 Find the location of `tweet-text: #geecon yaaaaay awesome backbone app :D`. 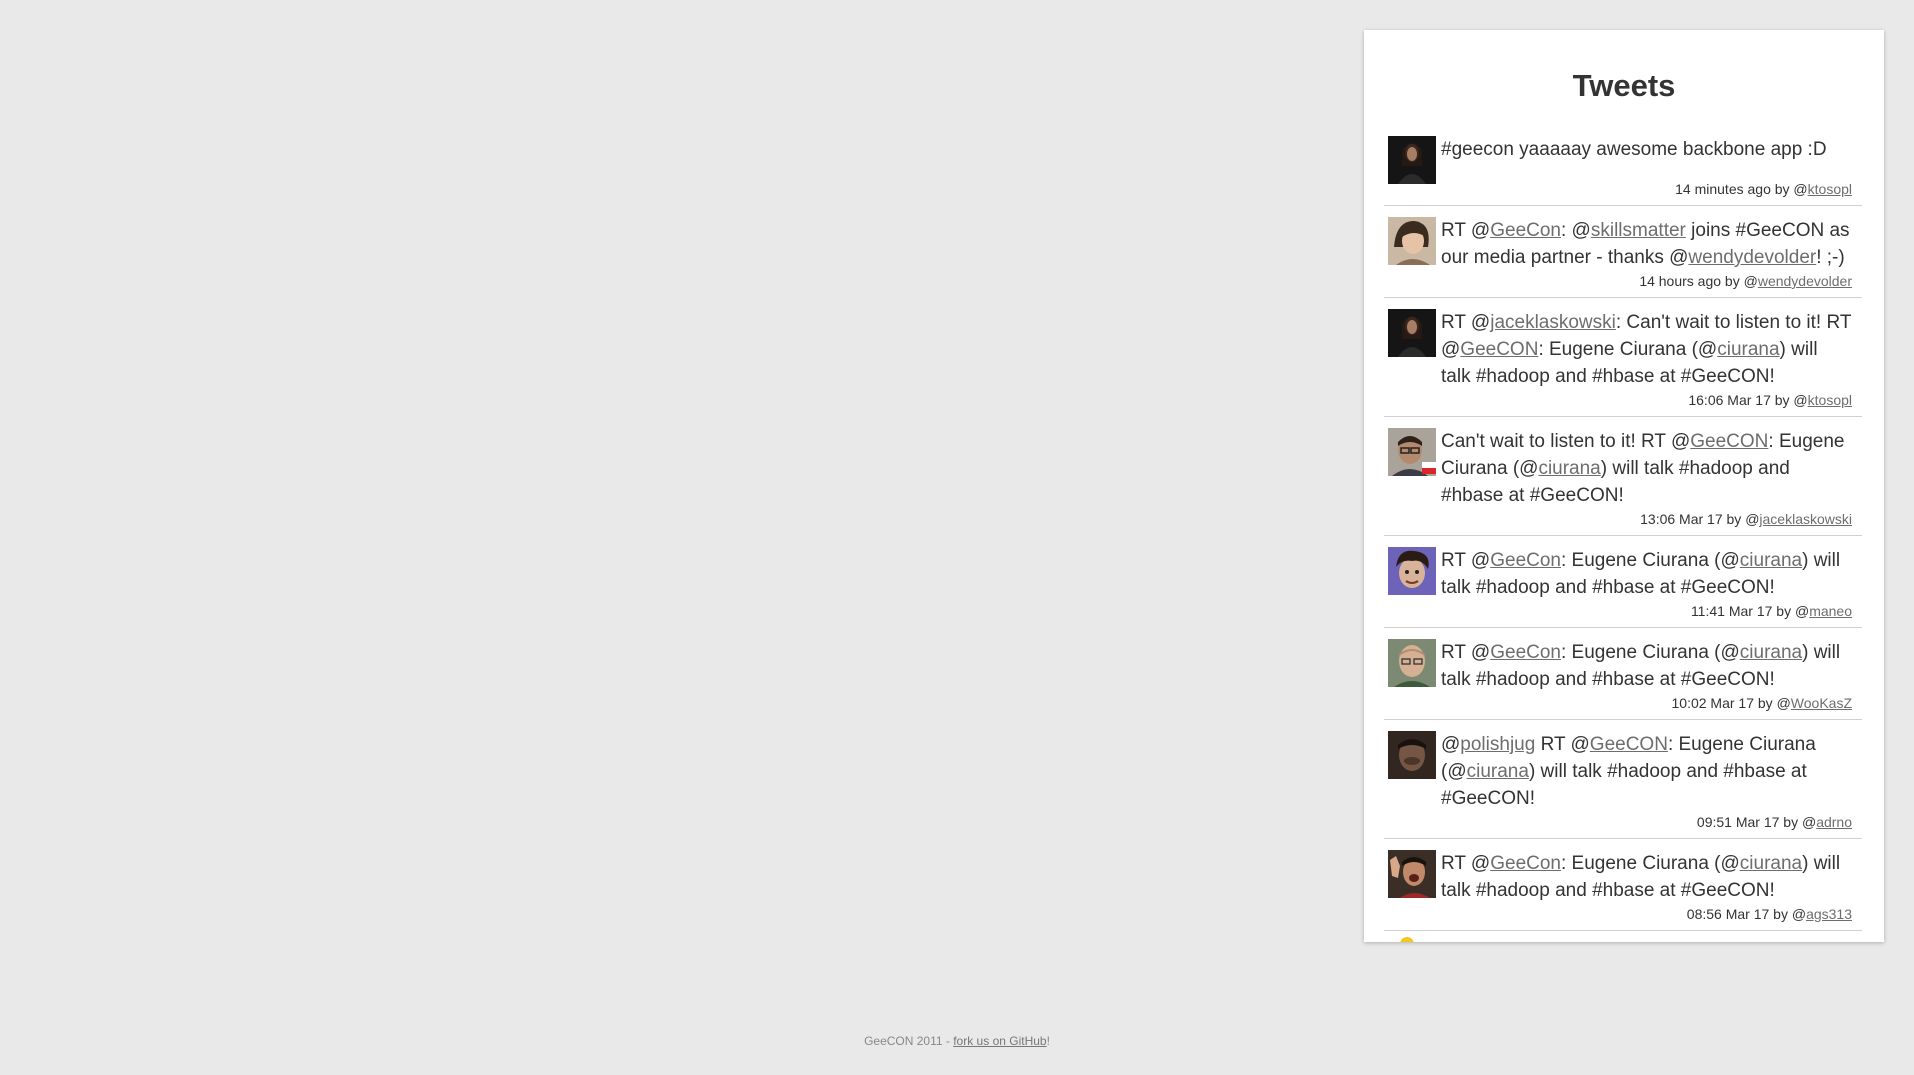

tweet-text: #geecon yaaaaay awesome backbone app :D is located at coordinates (1646, 149).